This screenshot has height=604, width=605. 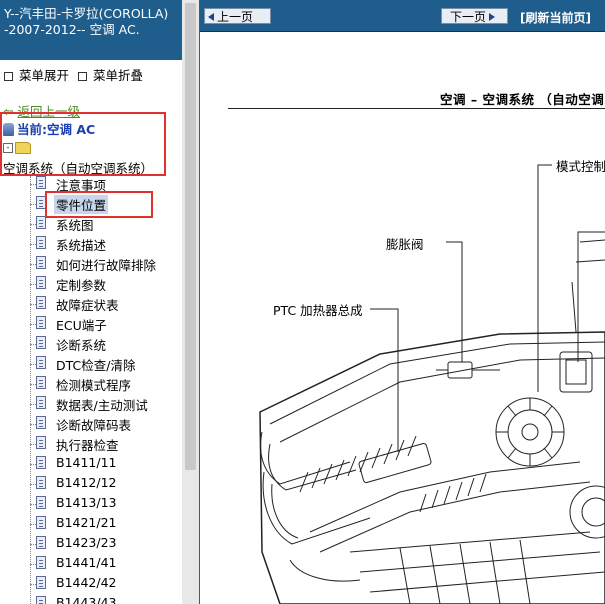 I want to click on menu-expand-link: 菜单展开, so click(x=44, y=75).